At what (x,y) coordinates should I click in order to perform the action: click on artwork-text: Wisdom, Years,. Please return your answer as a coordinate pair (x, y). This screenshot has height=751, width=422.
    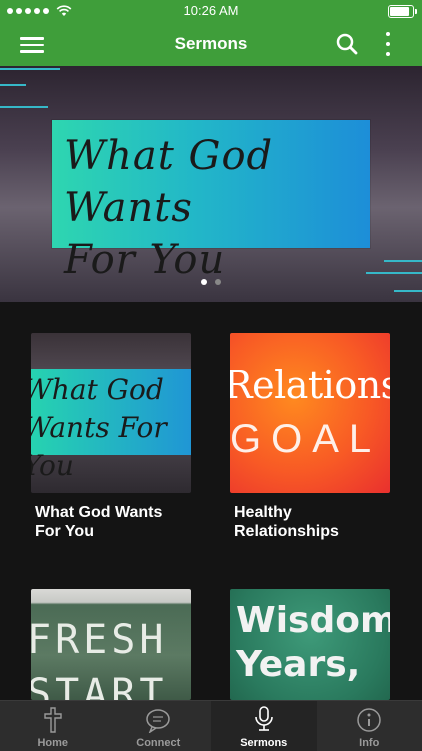
    Looking at the image, I should click on (313, 643).